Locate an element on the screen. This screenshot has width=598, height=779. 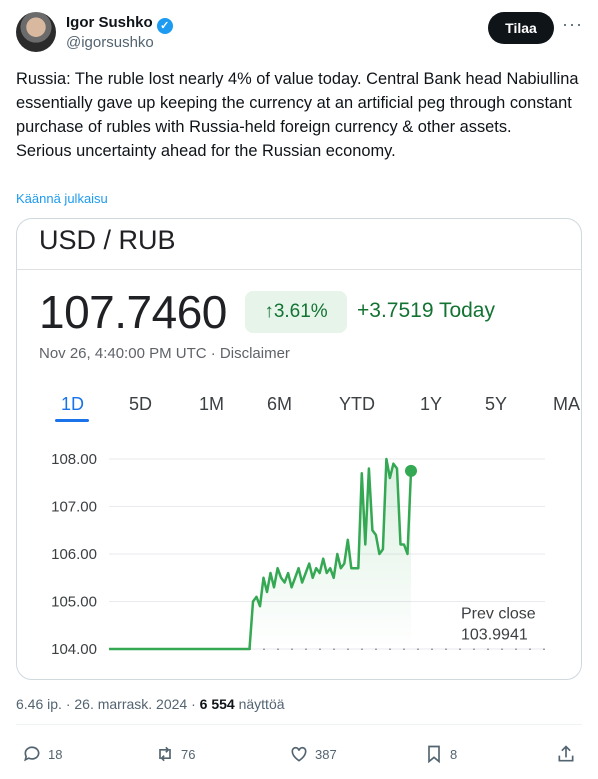
tab-1m: 1M is located at coordinates (211, 404).